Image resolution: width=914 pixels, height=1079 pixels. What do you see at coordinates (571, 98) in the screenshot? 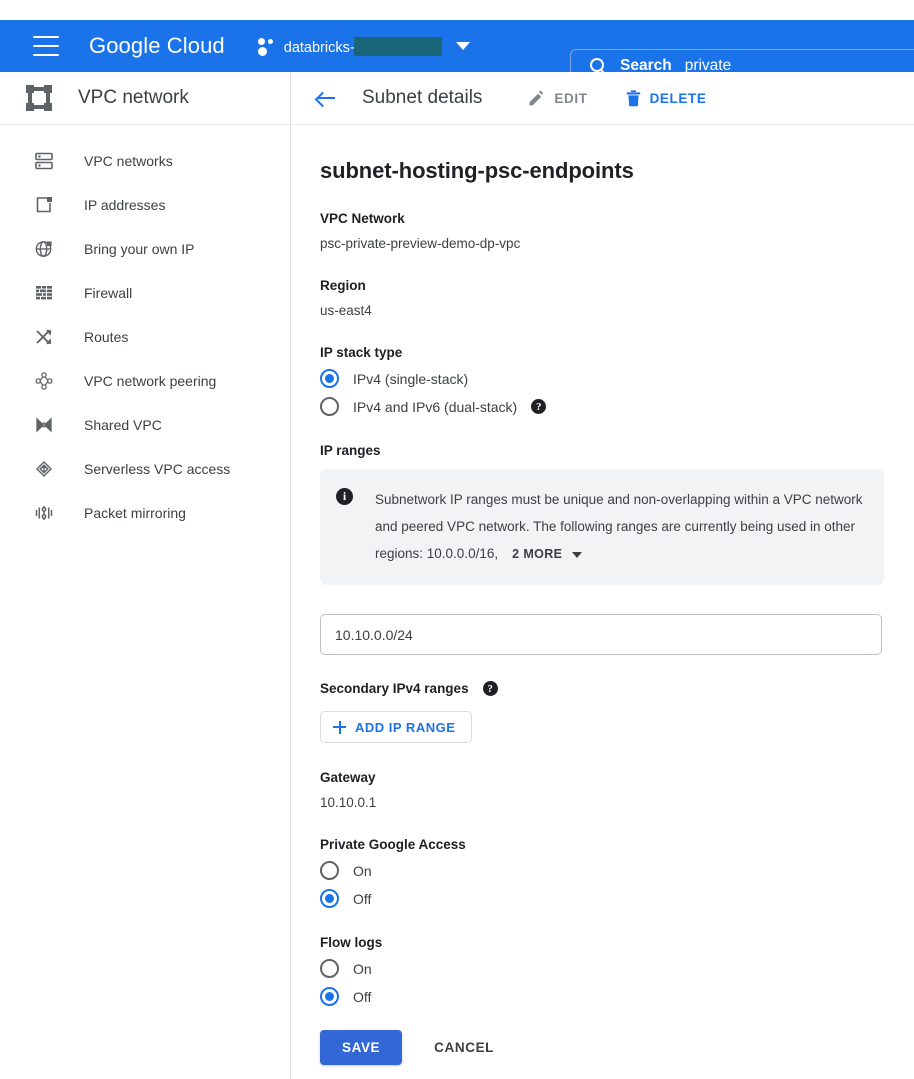
I see `edit-button-label: EDIT` at bounding box center [571, 98].